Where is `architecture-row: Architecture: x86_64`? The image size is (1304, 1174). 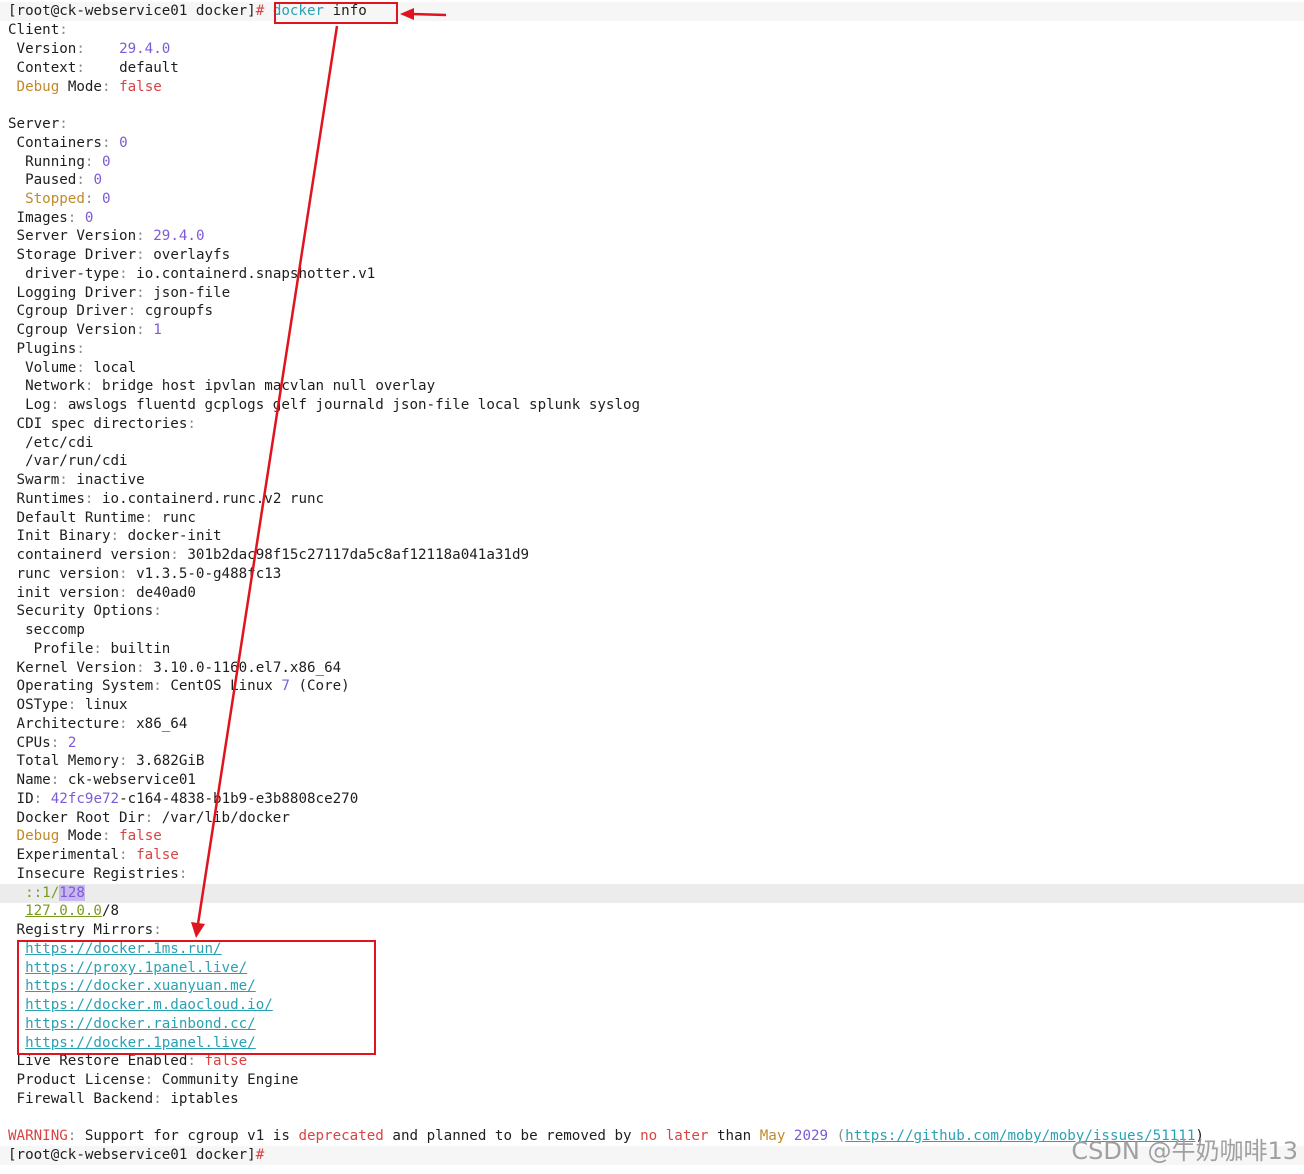
architecture-row: Architecture: x86_64 is located at coordinates (102, 724).